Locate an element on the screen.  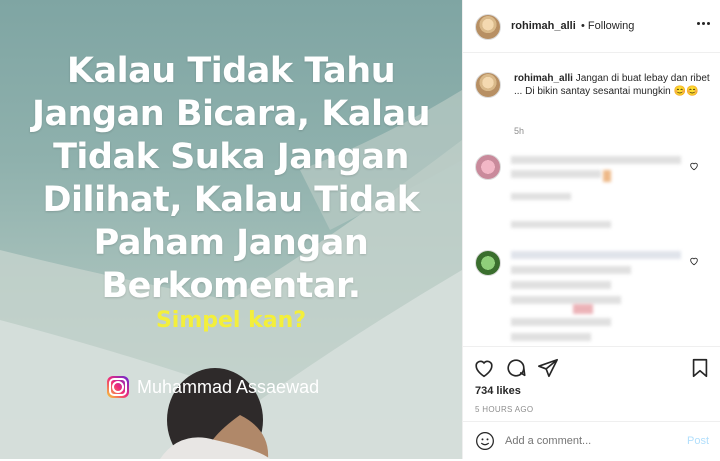
likes-count: 734 likes is located at coordinates (498, 391).